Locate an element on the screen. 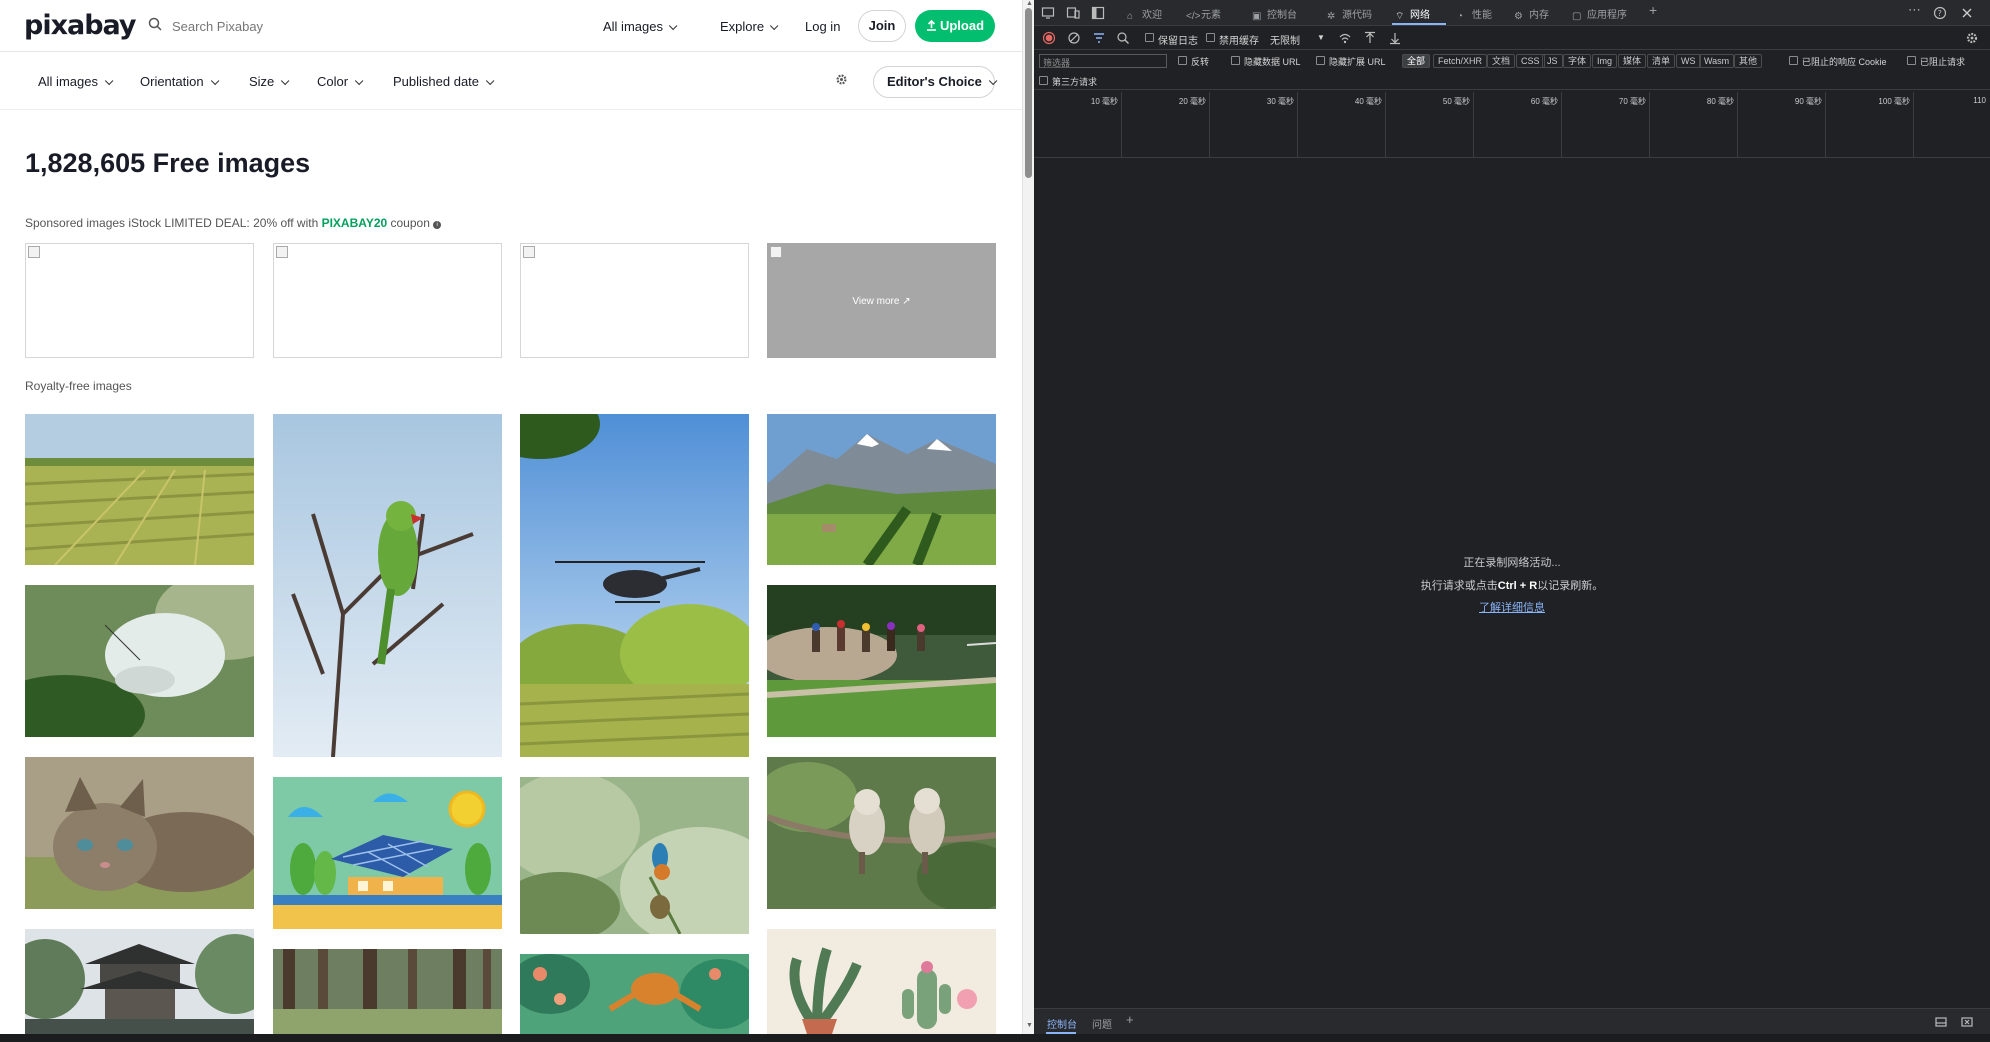  scroll-up-arrow-icon: ▲ is located at coordinates (1029, 3).